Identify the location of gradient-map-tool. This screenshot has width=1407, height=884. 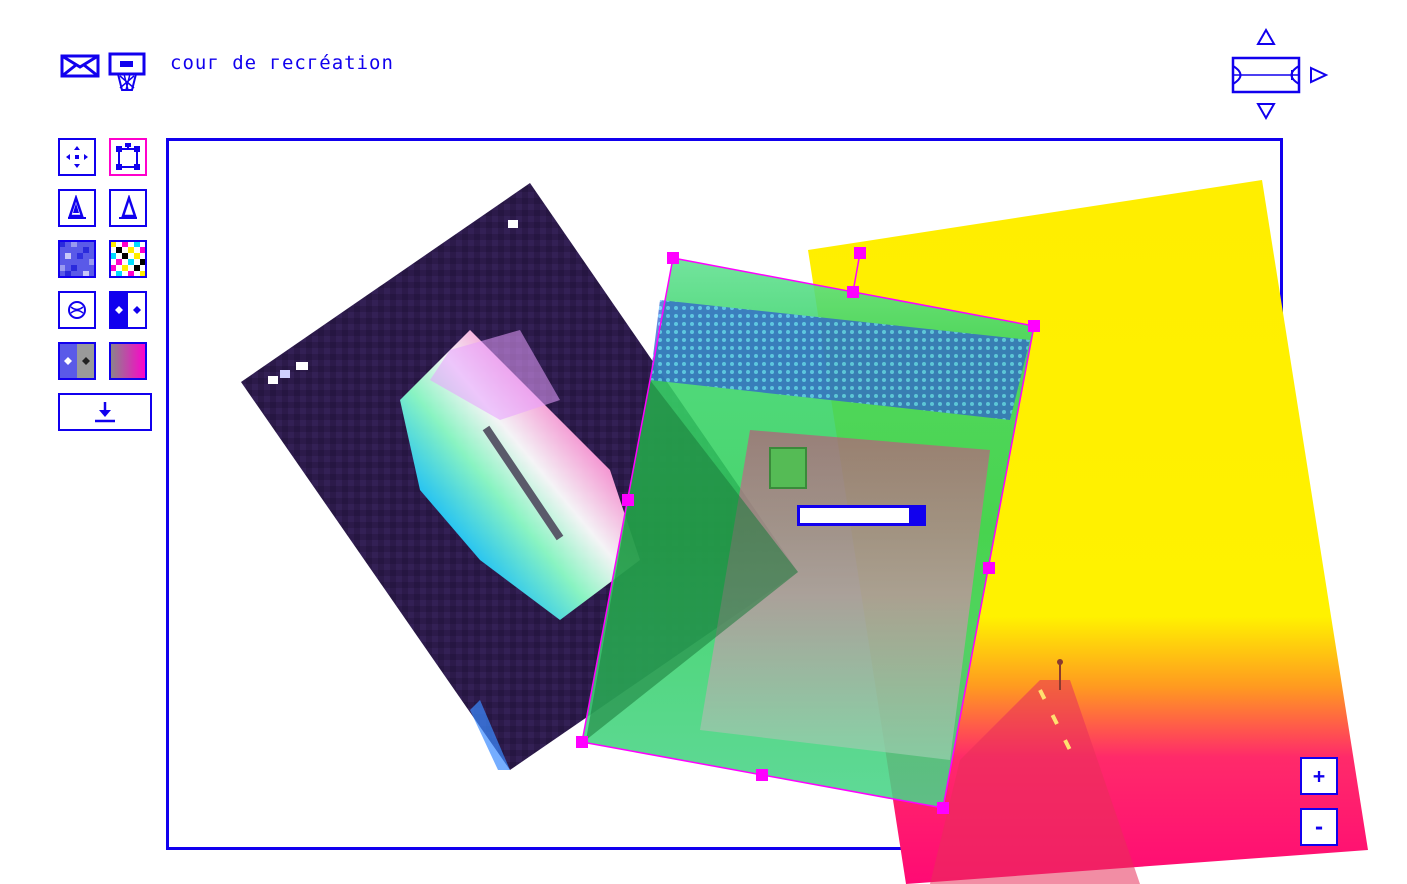
(77, 361).